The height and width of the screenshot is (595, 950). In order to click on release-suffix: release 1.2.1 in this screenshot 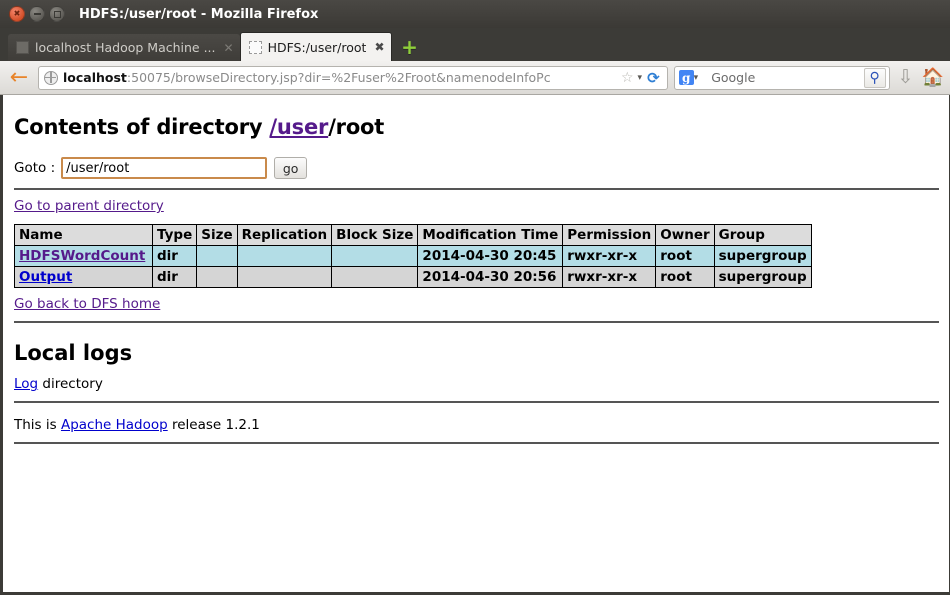, I will do `click(213, 425)`.